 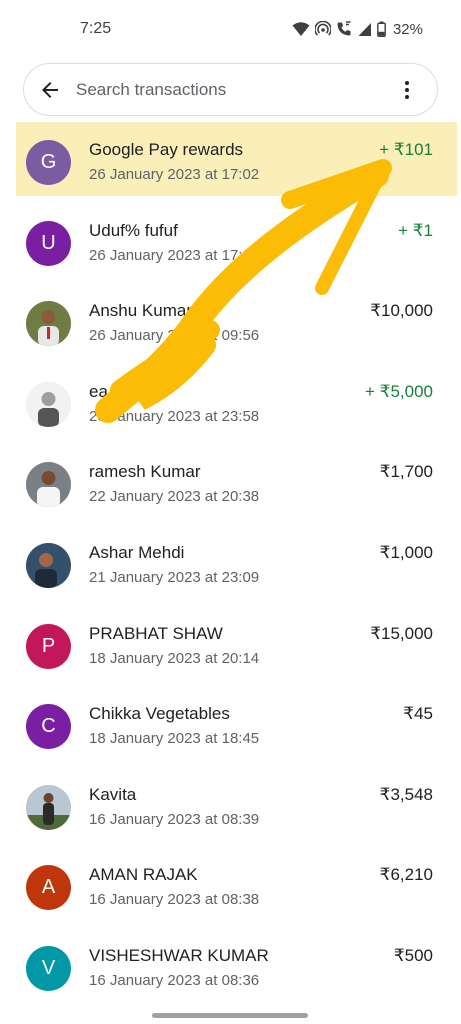 What do you see at coordinates (406, 472) in the screenshot?
I see `transaction-amount: ₹1,700` at bounding box center [406, 472].